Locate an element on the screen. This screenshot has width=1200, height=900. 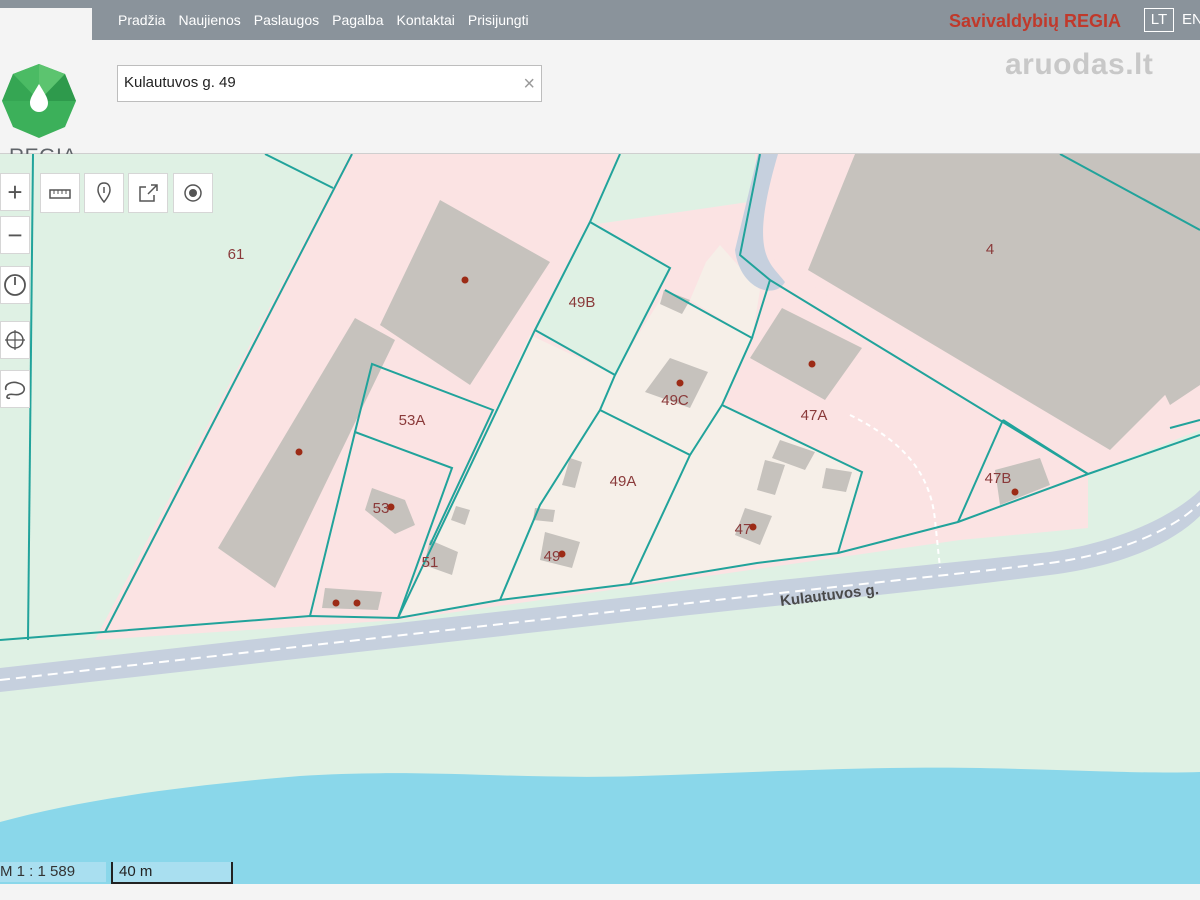
locate-button is located at coordinates (15, 340).